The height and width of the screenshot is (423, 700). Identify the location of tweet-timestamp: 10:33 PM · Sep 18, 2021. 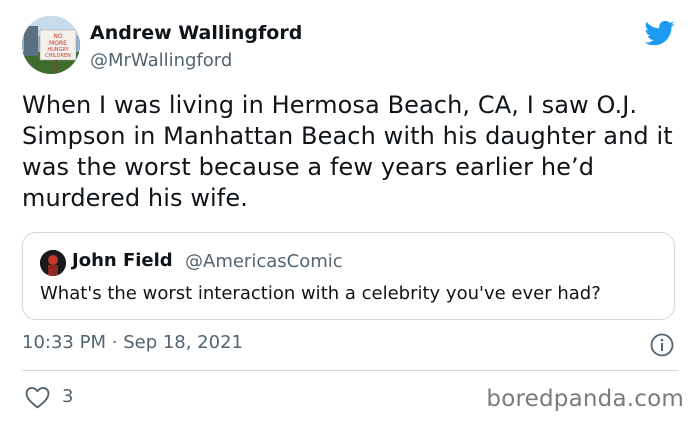
(132, 342).